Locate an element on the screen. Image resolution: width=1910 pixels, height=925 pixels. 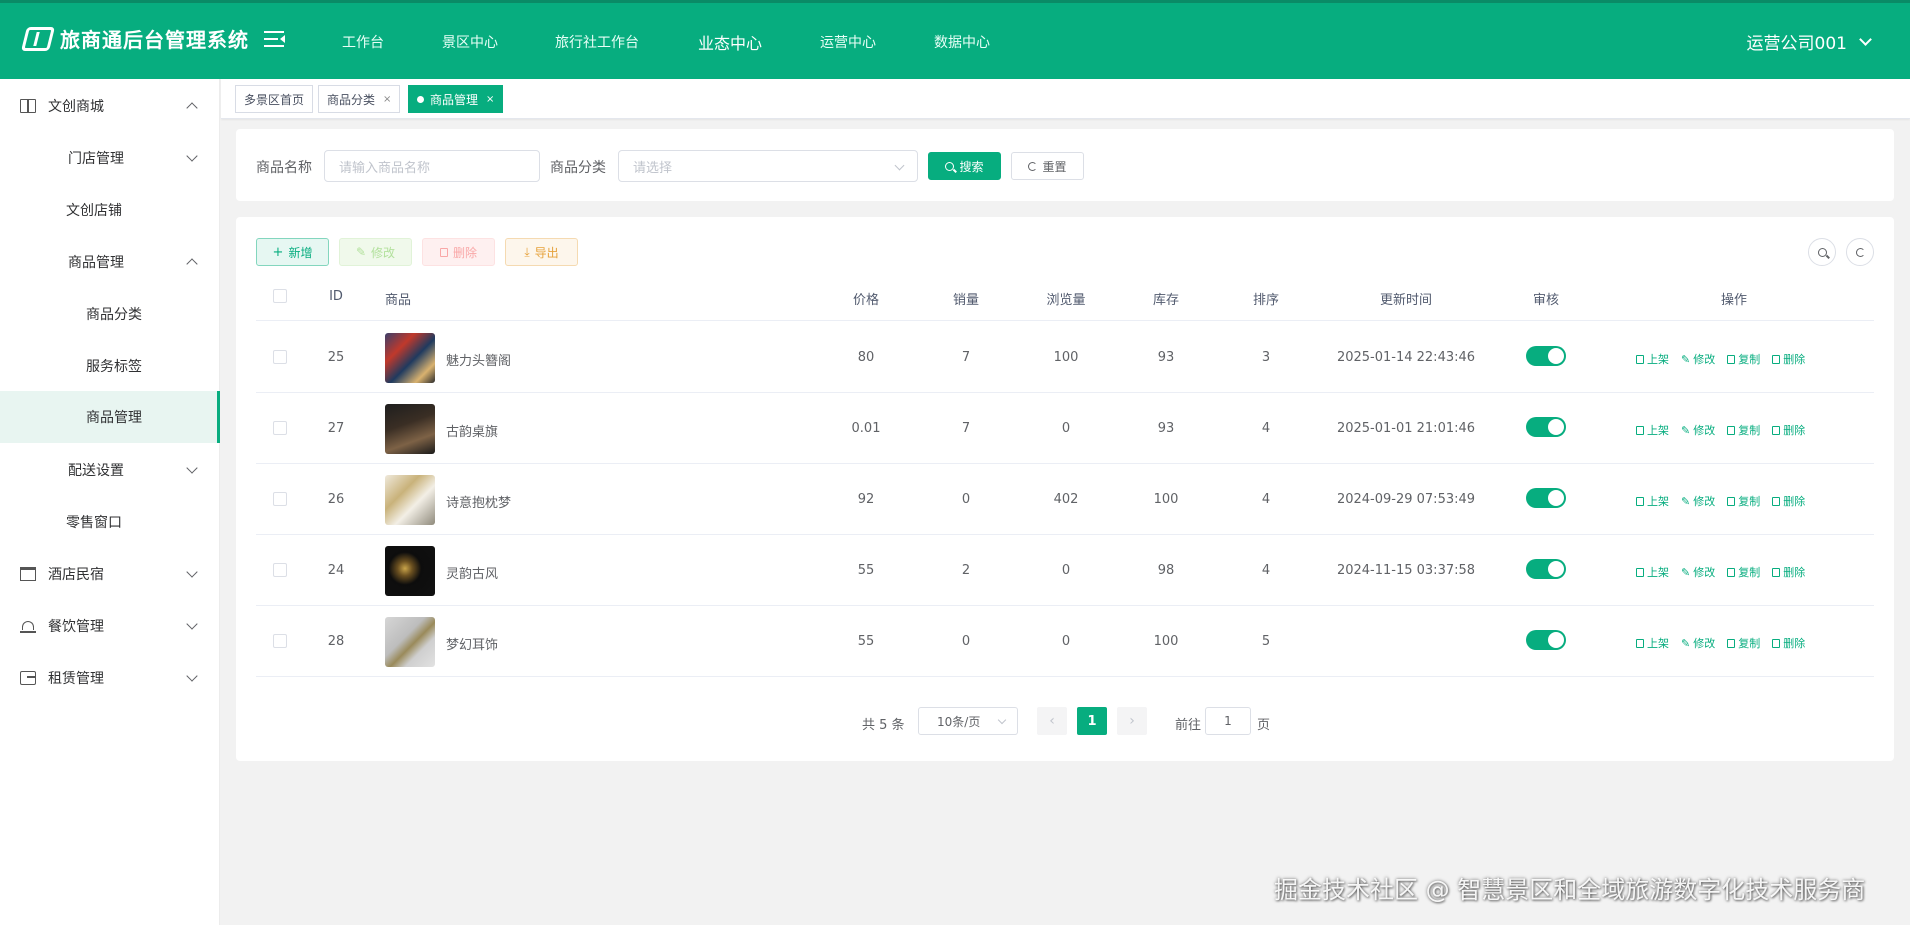
prev-page-button: ‹ is located at coordinates (1052, 721).